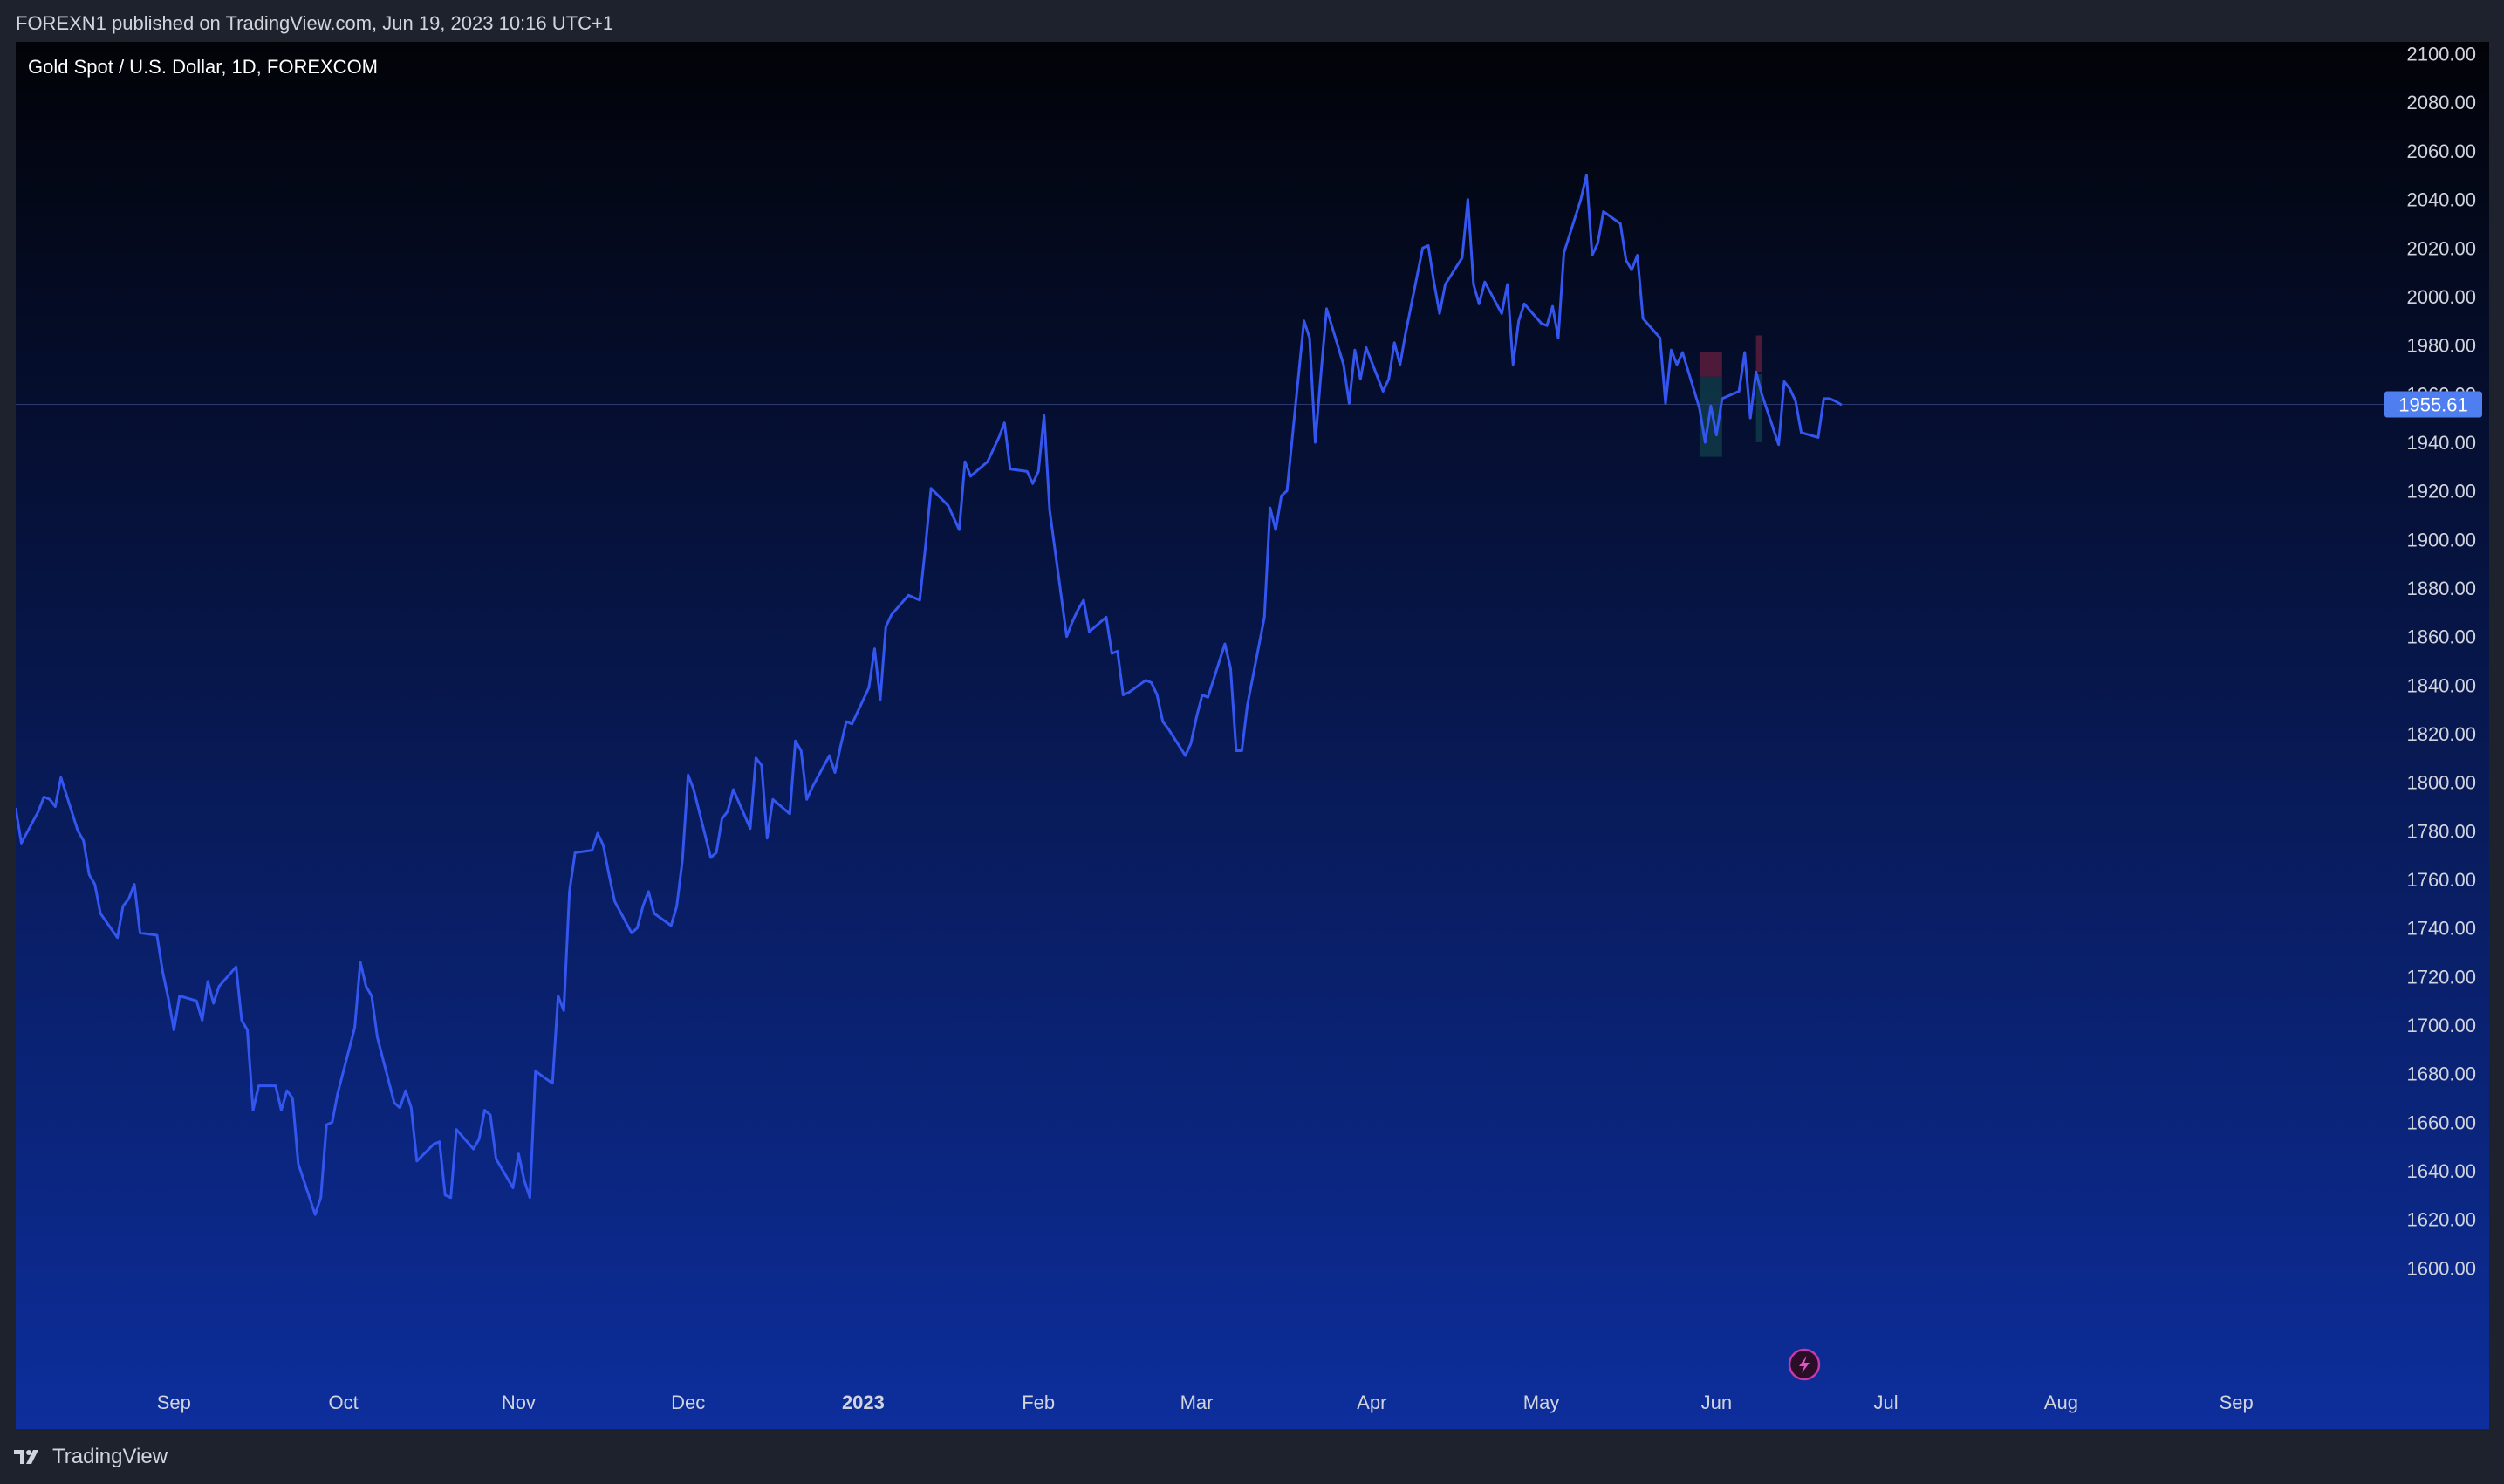  What do you see at coordinates (1252, 1456) in the screenshot?
I see `bottom-bar: TradingView` at bounding box center [1252, 1456].